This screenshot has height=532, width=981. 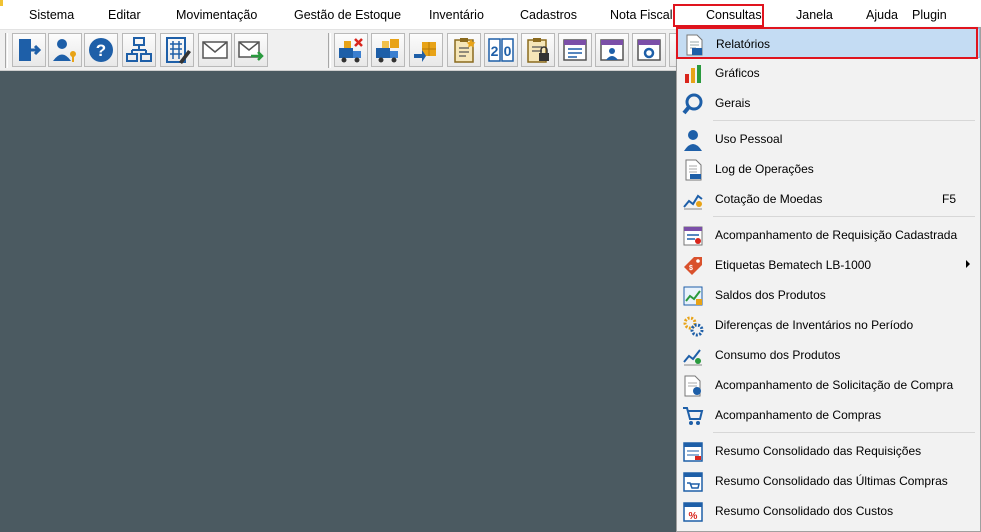 I want to click on price-tag-icon: $, so click(x=693, y=266).